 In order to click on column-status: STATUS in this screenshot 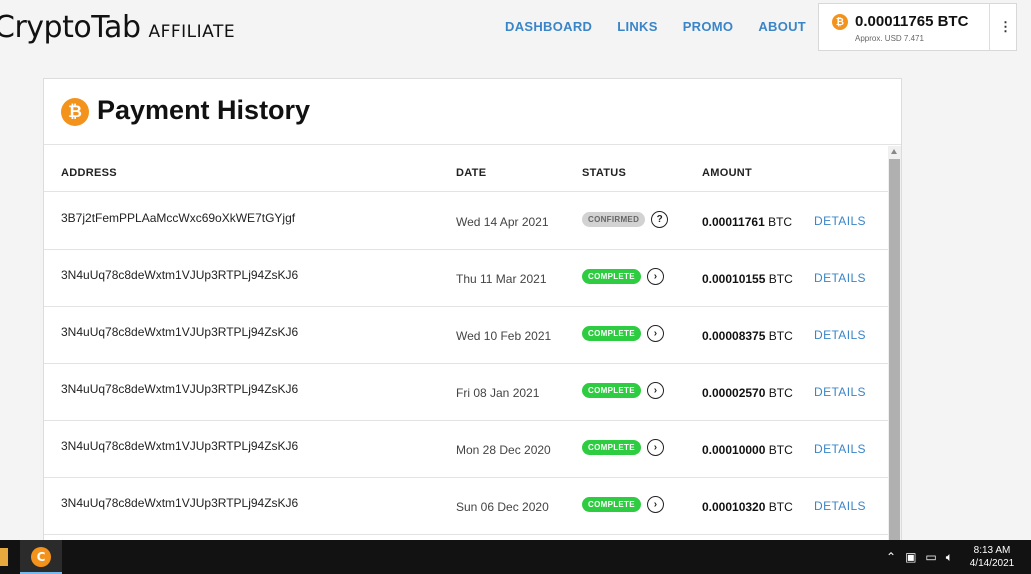, I will do `click(604, 173)`.